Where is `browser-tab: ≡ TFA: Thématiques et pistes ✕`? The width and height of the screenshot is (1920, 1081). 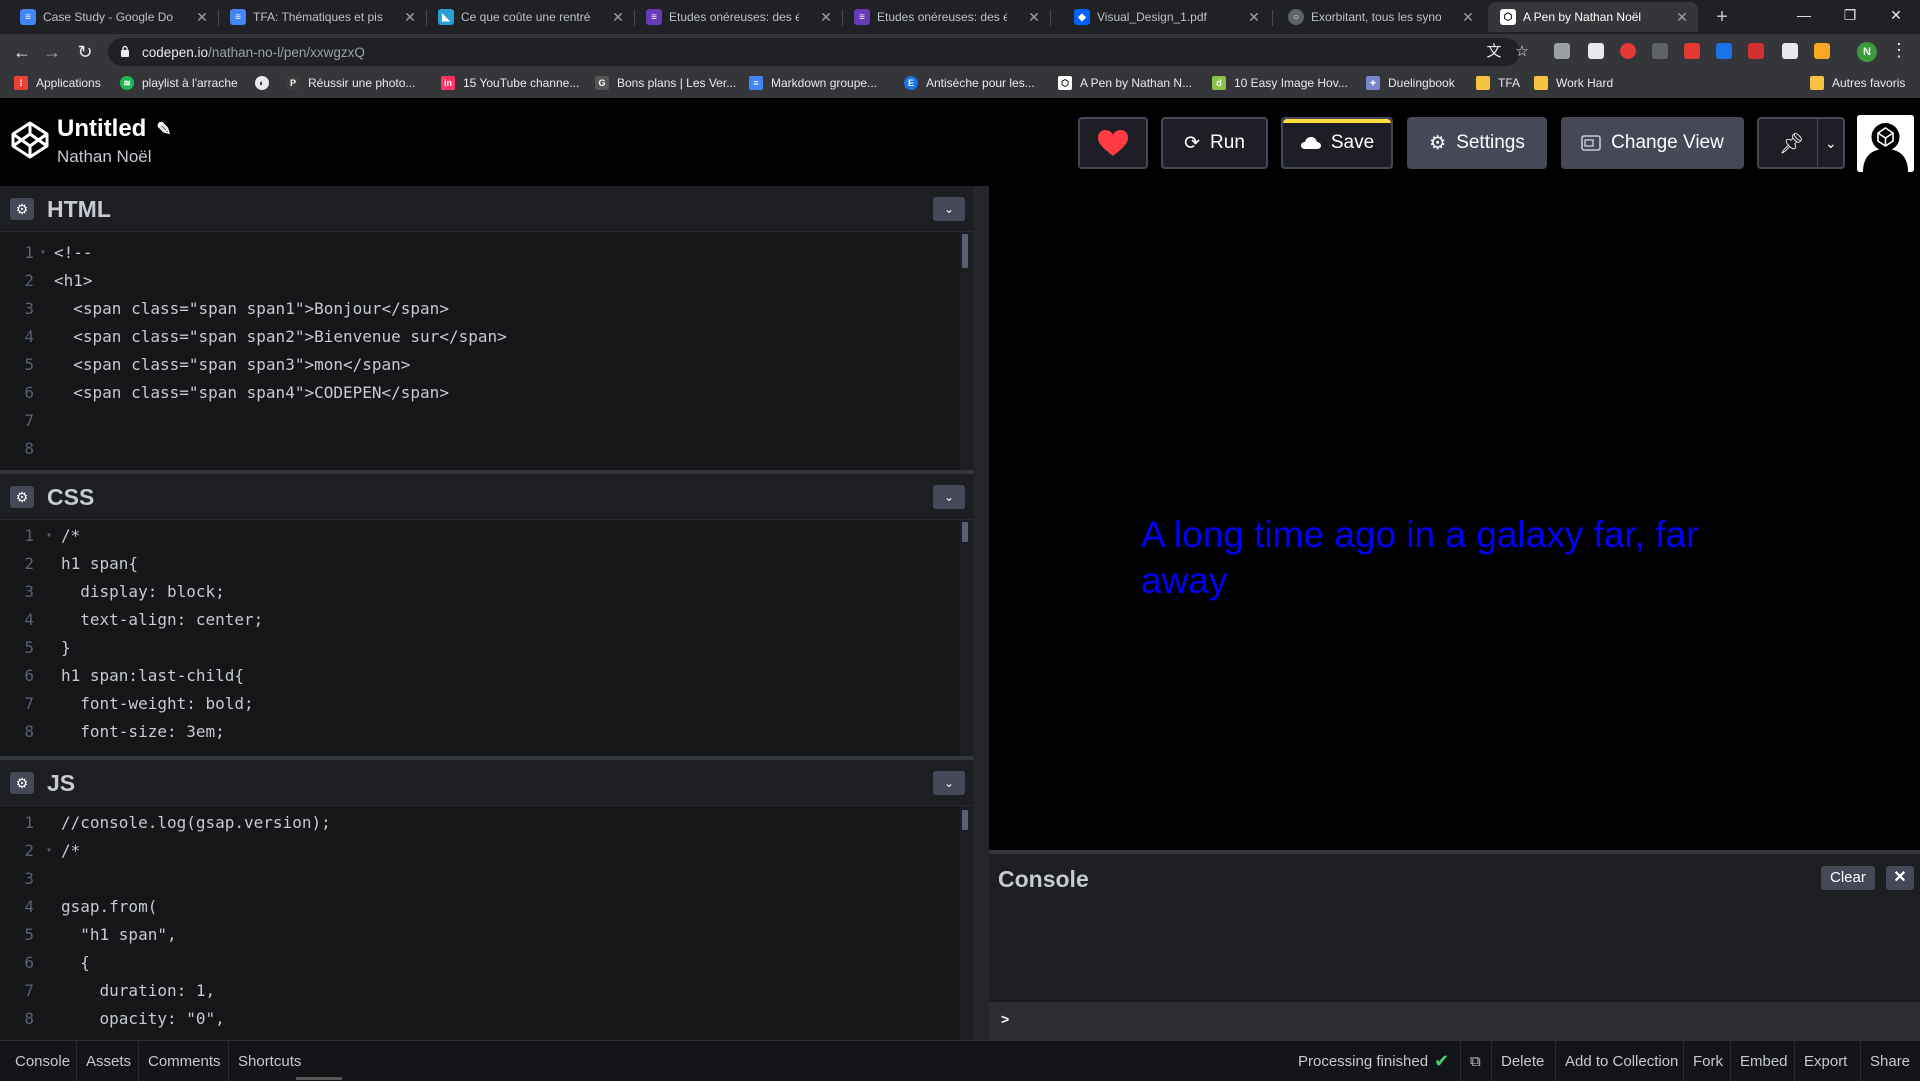 browser-tab: ≡ TFA: Thématiques et pistes ✕ is located at coordinates (322, 17).